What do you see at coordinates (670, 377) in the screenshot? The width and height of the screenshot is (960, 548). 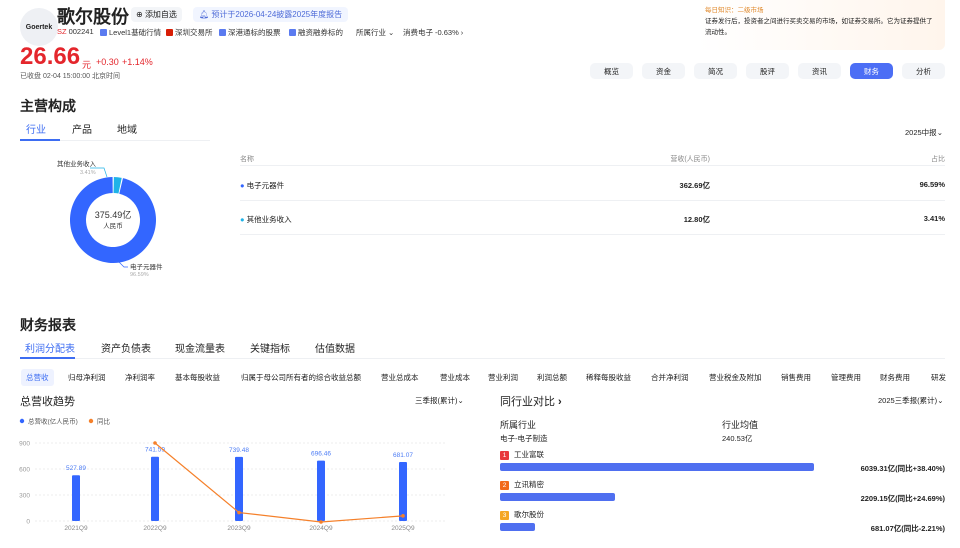 I see `metric-tab-10: 合并净利润` at bounding box center [670, 377].